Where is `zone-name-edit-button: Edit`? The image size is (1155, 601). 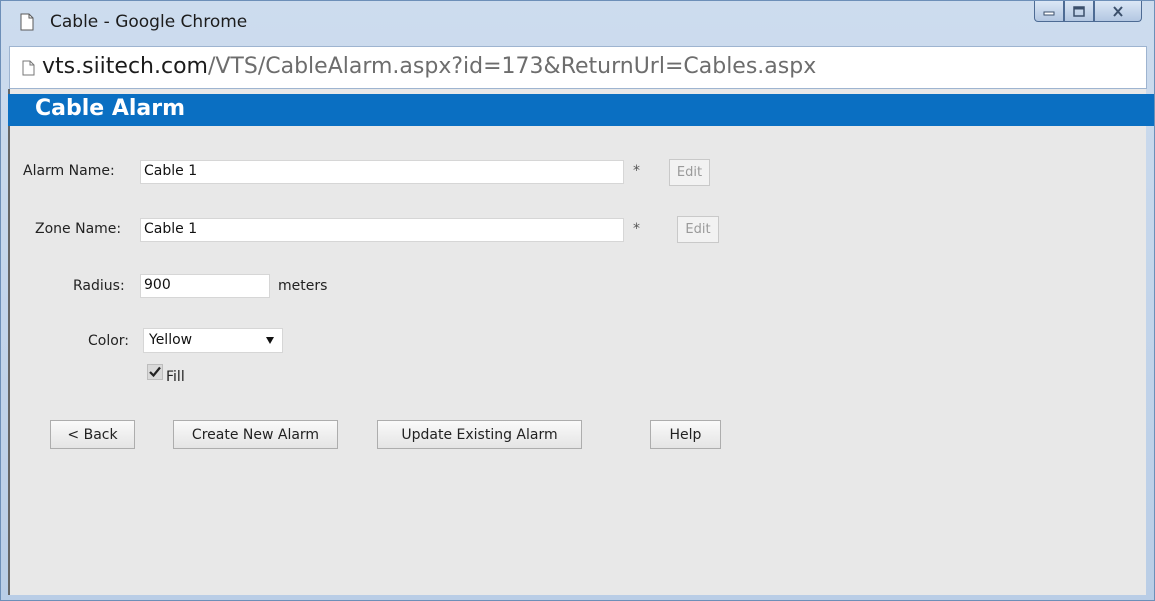 zone-name-edit-button: Edit is located at coordinates (698, 229).